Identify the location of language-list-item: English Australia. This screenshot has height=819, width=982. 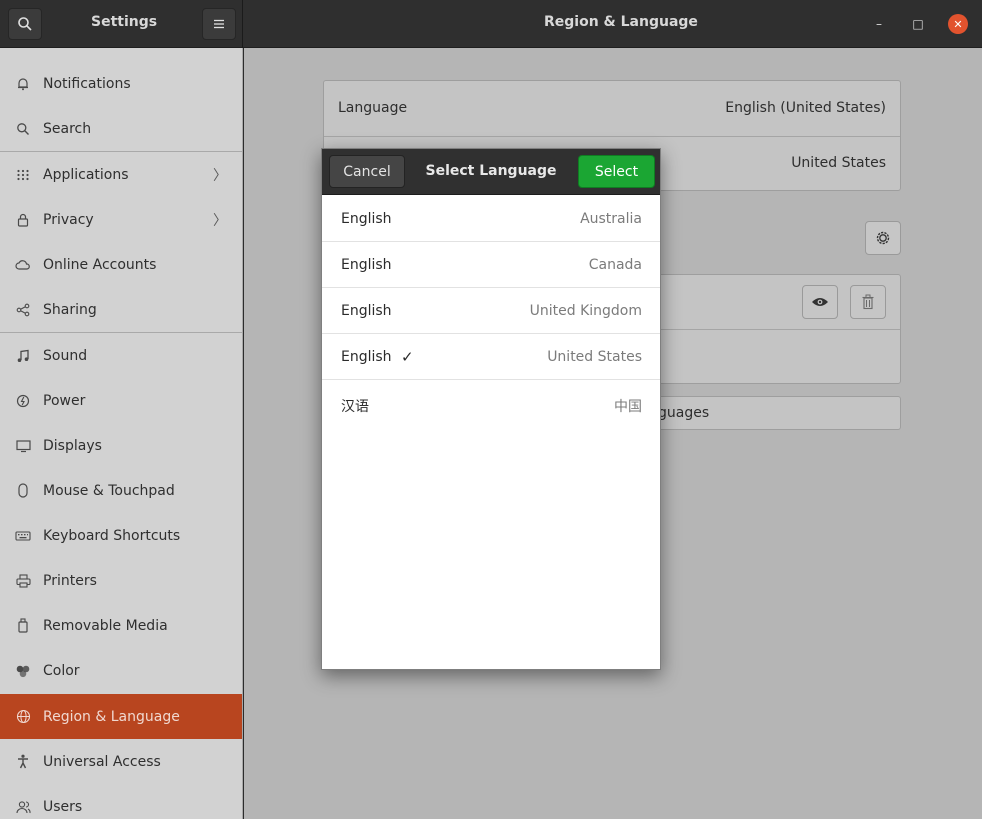
(491, 219).